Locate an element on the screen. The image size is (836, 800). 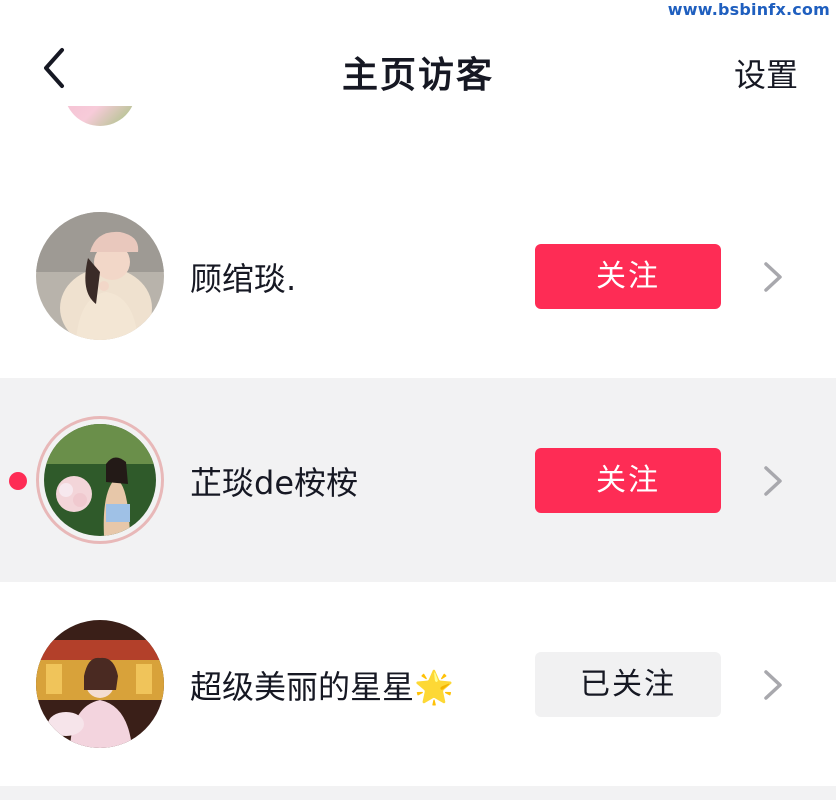
unread-dot is located at coordinates (18, 481).